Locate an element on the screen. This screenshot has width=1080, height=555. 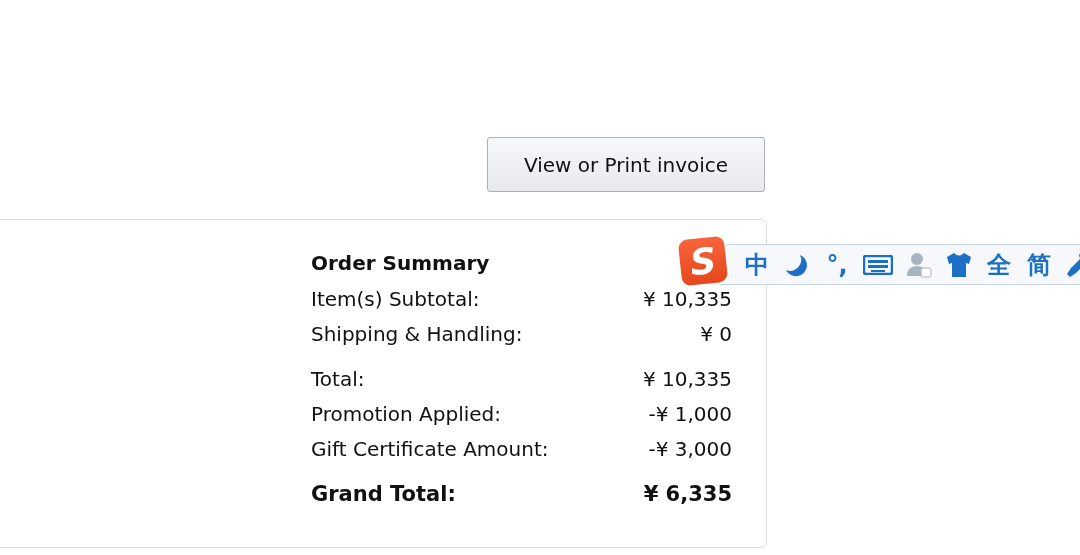
summary-label: Item(s) Subtotal: is located at coordinates (395, 299).